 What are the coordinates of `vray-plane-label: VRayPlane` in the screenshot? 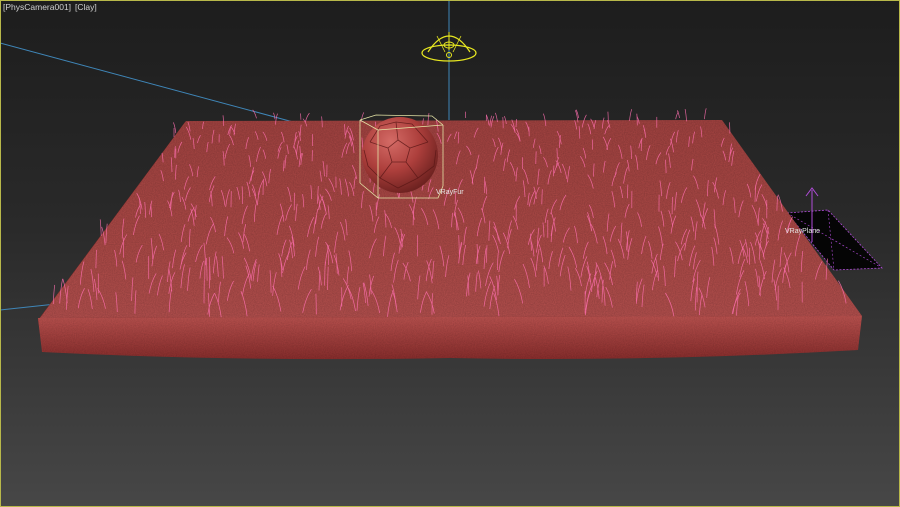 It's located at (802, 231).